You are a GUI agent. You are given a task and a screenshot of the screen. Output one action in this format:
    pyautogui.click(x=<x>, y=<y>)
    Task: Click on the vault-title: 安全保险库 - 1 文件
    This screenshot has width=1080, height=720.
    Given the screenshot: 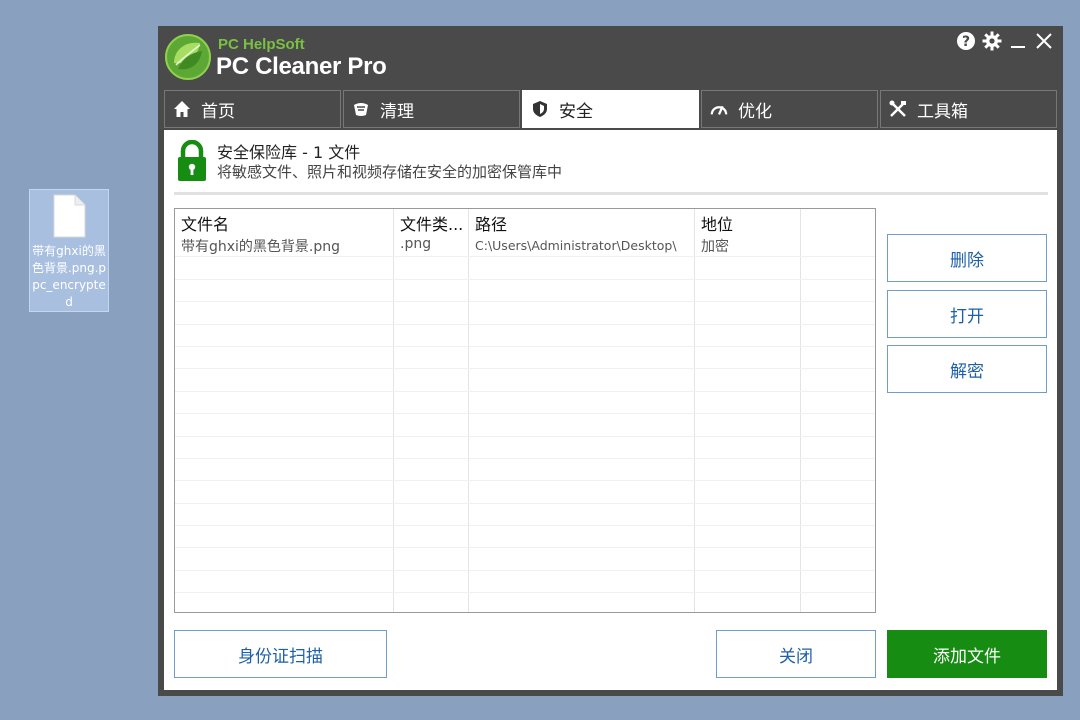 What is the action you would take?
    pyautogui.click(x=289, y=152)
    